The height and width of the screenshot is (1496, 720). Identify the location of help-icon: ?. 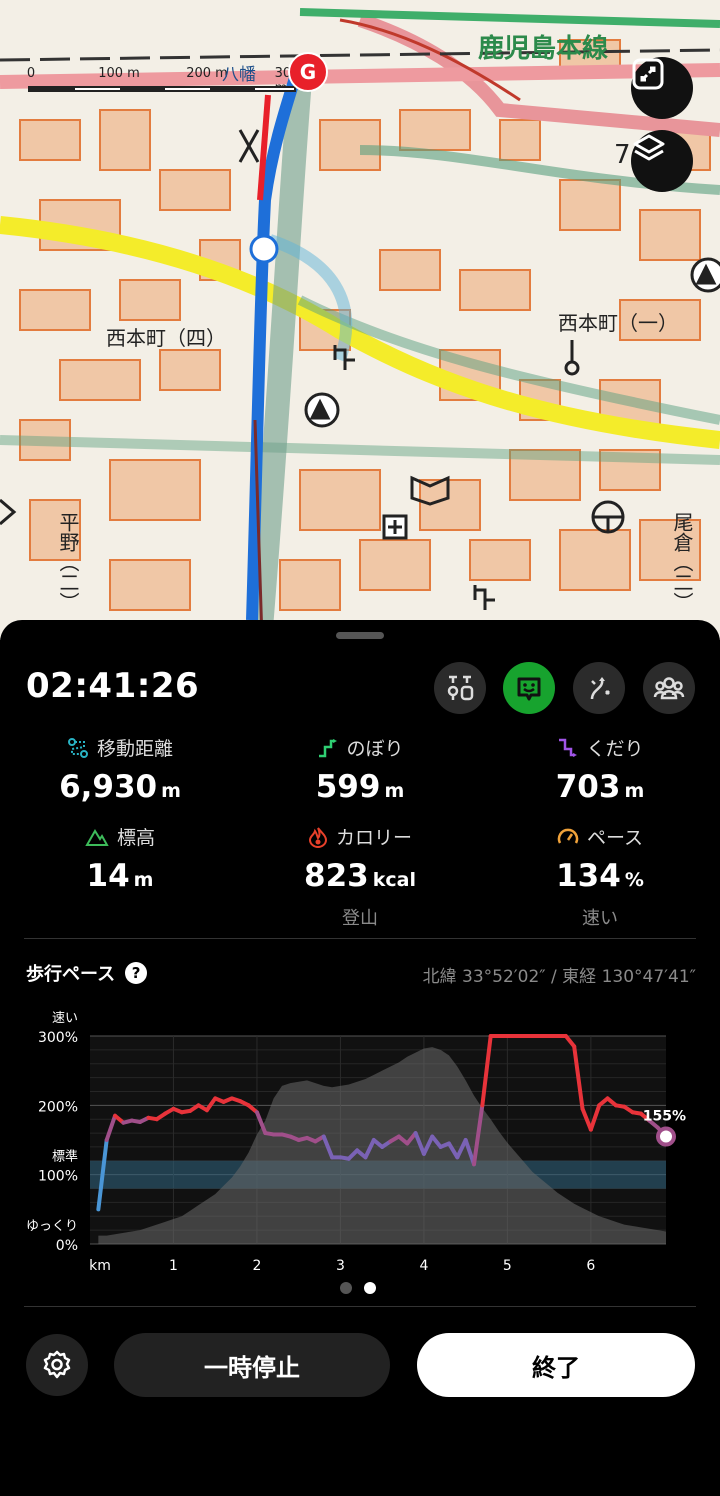
(136, 973).